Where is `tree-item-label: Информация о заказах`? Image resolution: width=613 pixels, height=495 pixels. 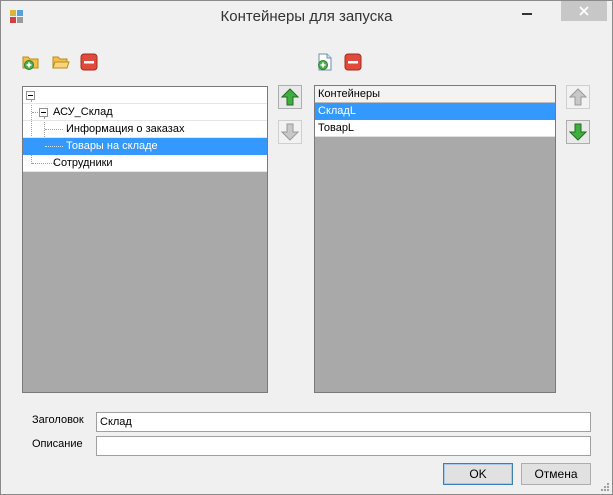 tree-item-label: Информация о заказах is located at coordinates (125, 129).